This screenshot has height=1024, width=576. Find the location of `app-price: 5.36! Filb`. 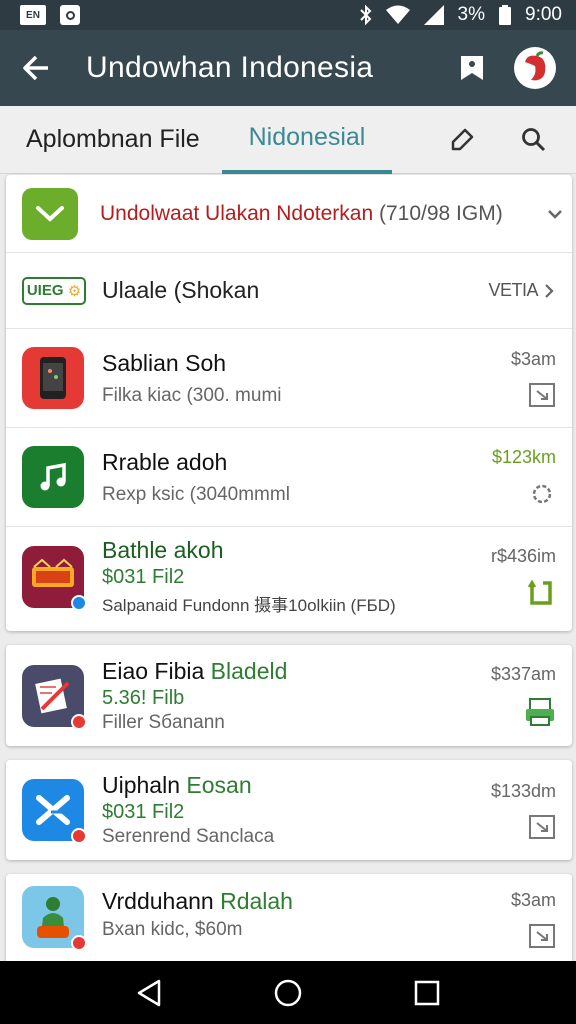

app-price: 5.36! Filb is located at coordinates (143, 697).